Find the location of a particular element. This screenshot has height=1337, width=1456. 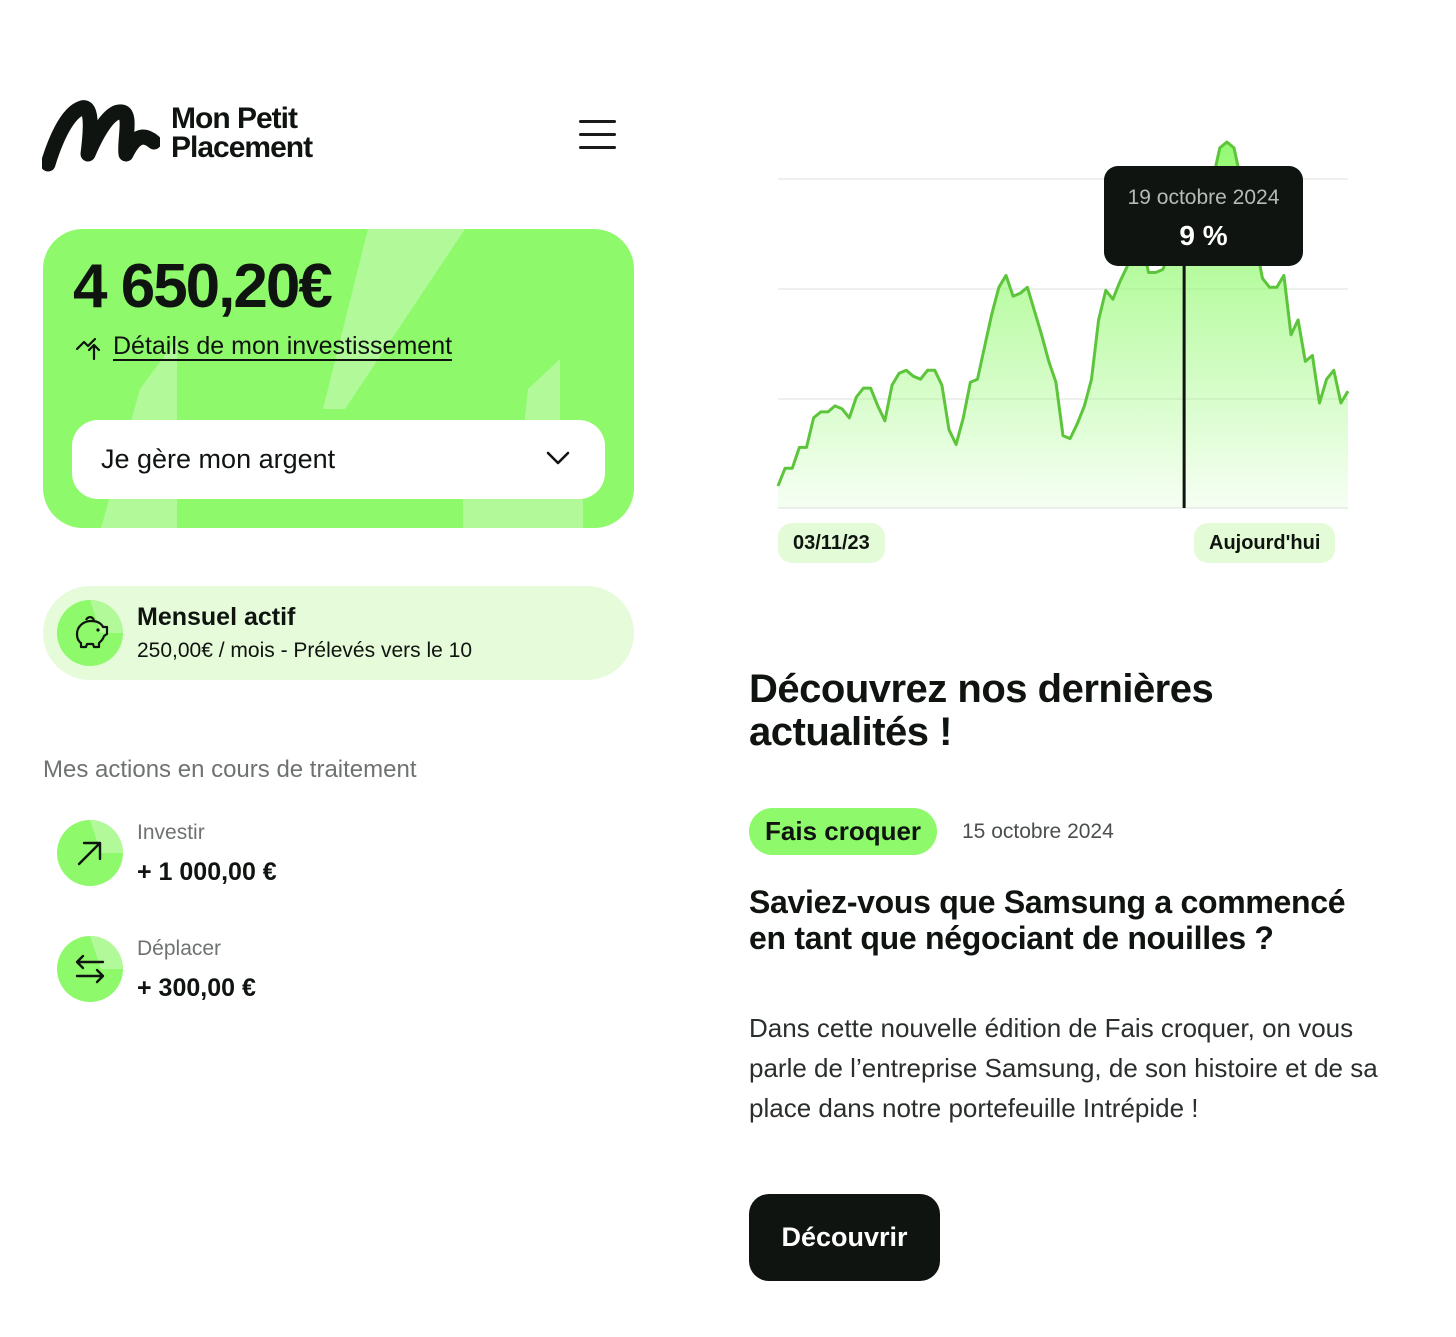

brand-name: Mon Petit Placement is located at coordinates (242, 133).